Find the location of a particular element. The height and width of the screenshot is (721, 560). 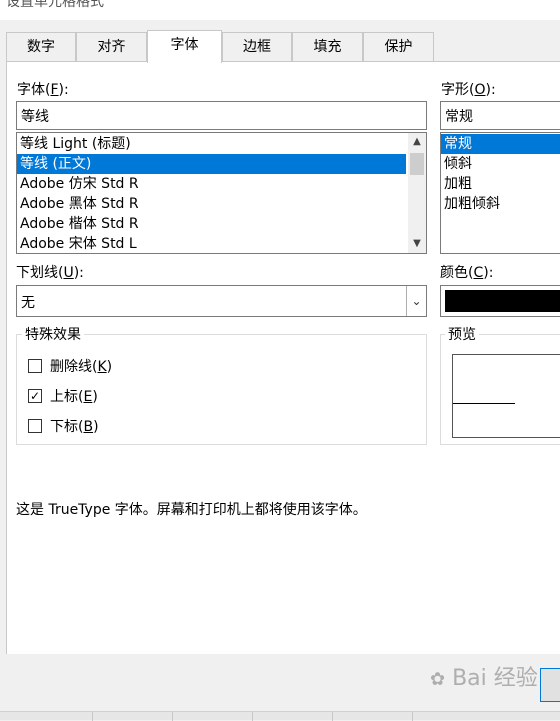

window-title: 设置单元格格式 is located at coordinates (55, 5).